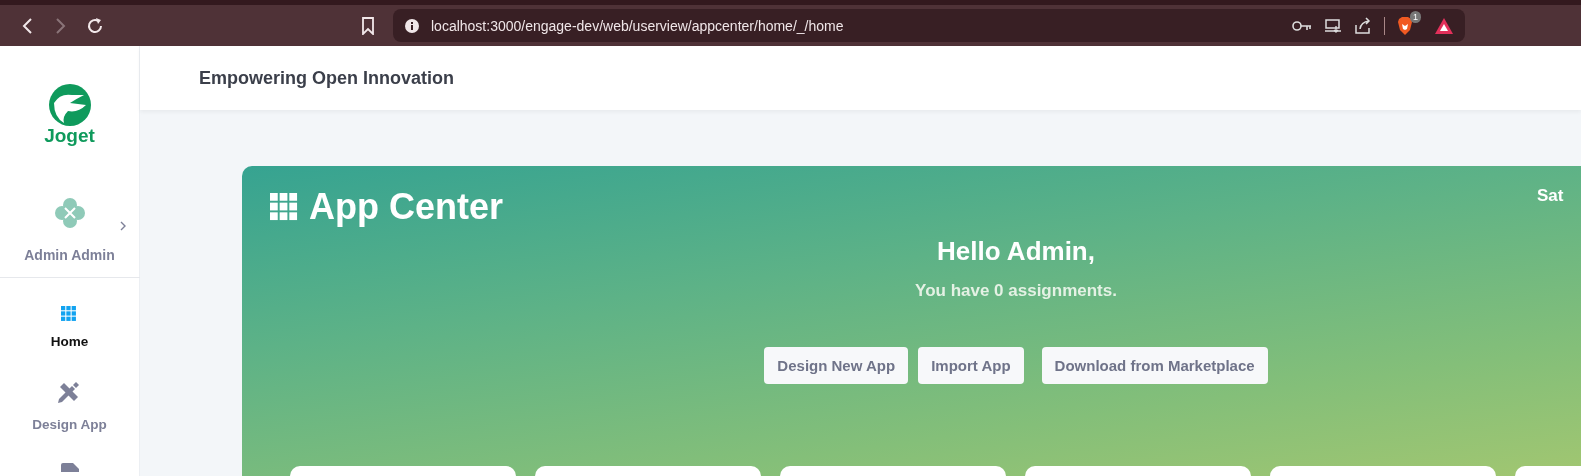 This screenshot has height=476, width=1581. Describe the element at coordinates (1302, 25) in the screenshot. I see `key-icon` at that location.